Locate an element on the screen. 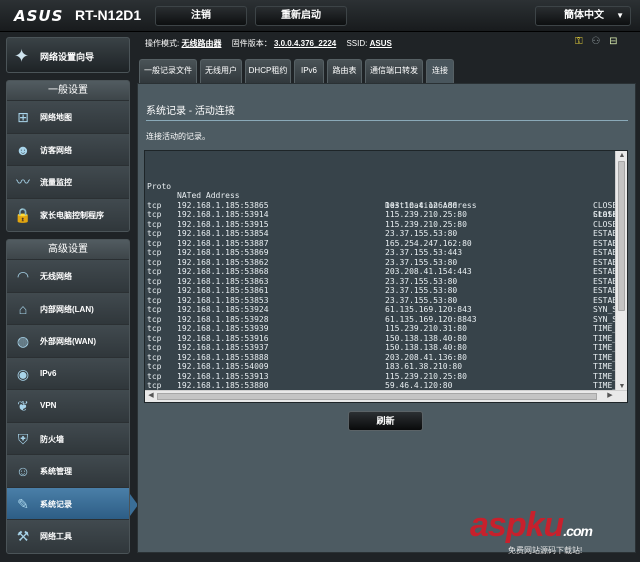 The image size is (640, 562). reboot-button: 重新启动 is located at coordinates (301, 16).